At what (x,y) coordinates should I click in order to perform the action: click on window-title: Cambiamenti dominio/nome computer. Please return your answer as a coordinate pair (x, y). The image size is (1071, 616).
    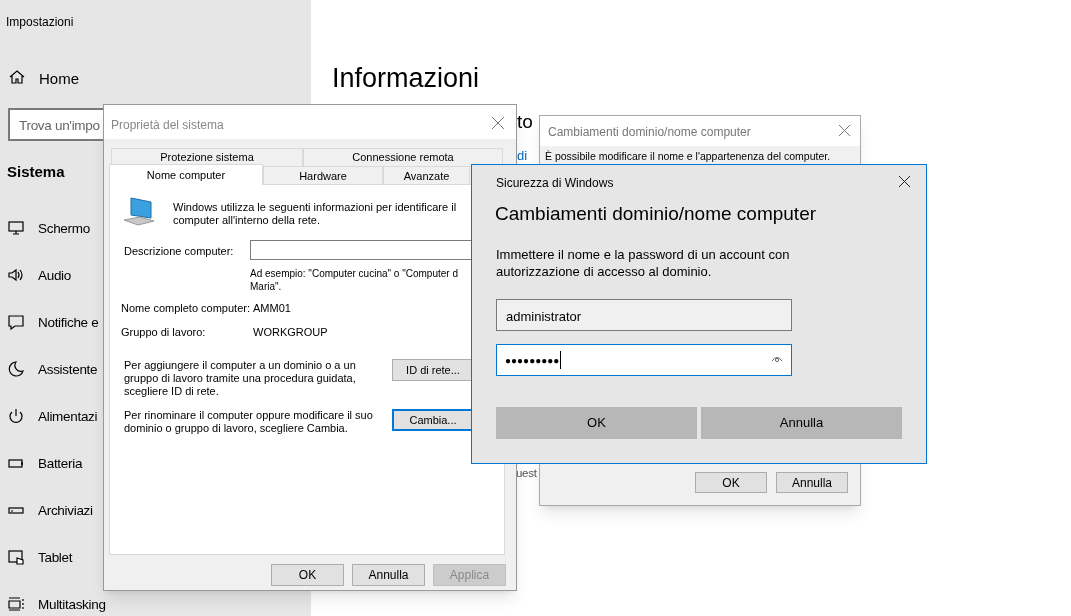
    Looking at the image, I should click on (649, 132).